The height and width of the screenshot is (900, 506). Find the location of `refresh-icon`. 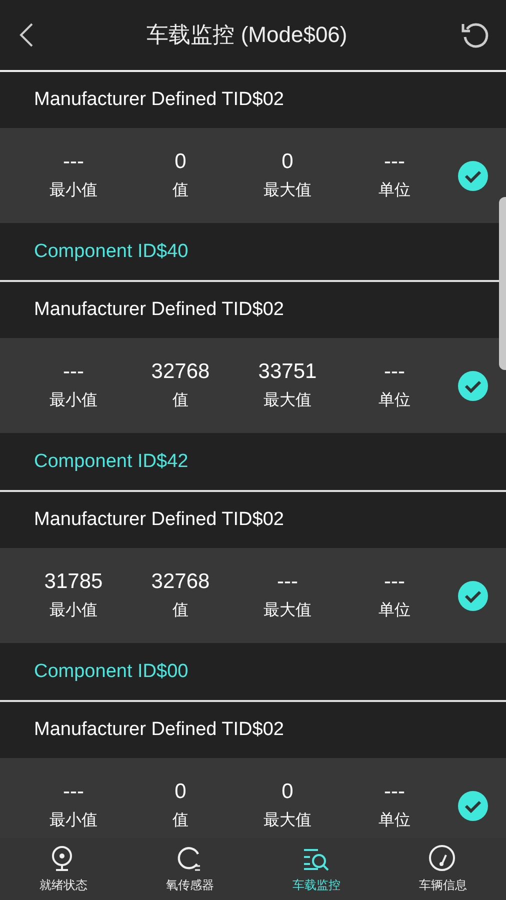

refresh-icon is located at coordinates (475, 35).